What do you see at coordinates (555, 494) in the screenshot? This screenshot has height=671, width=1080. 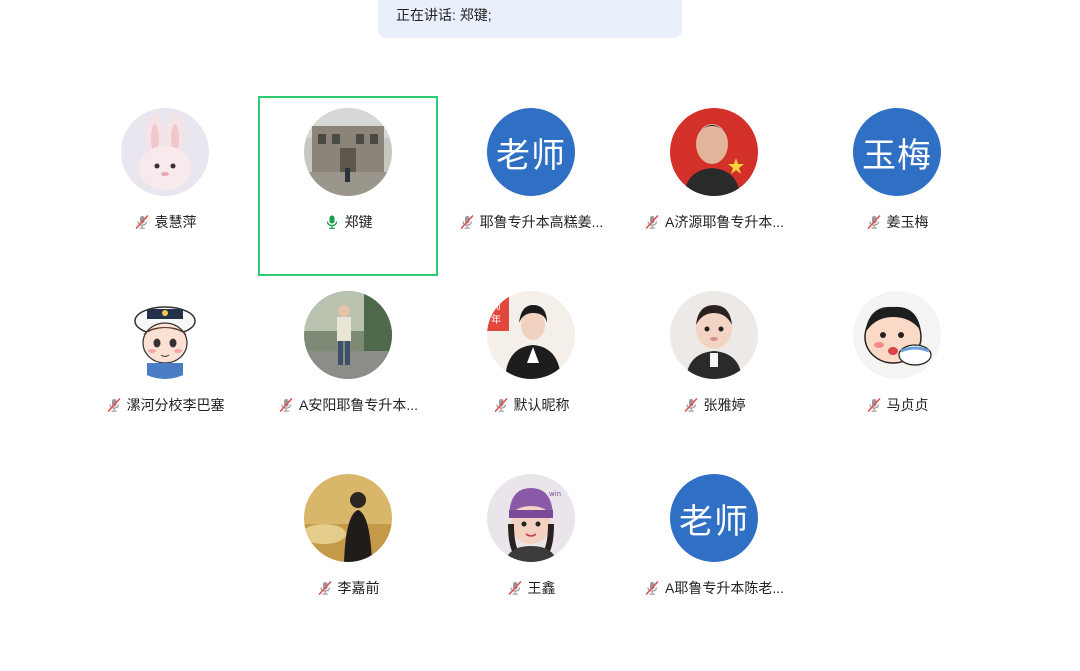 I see `svg-text: win` at bounding box center [555, 494].